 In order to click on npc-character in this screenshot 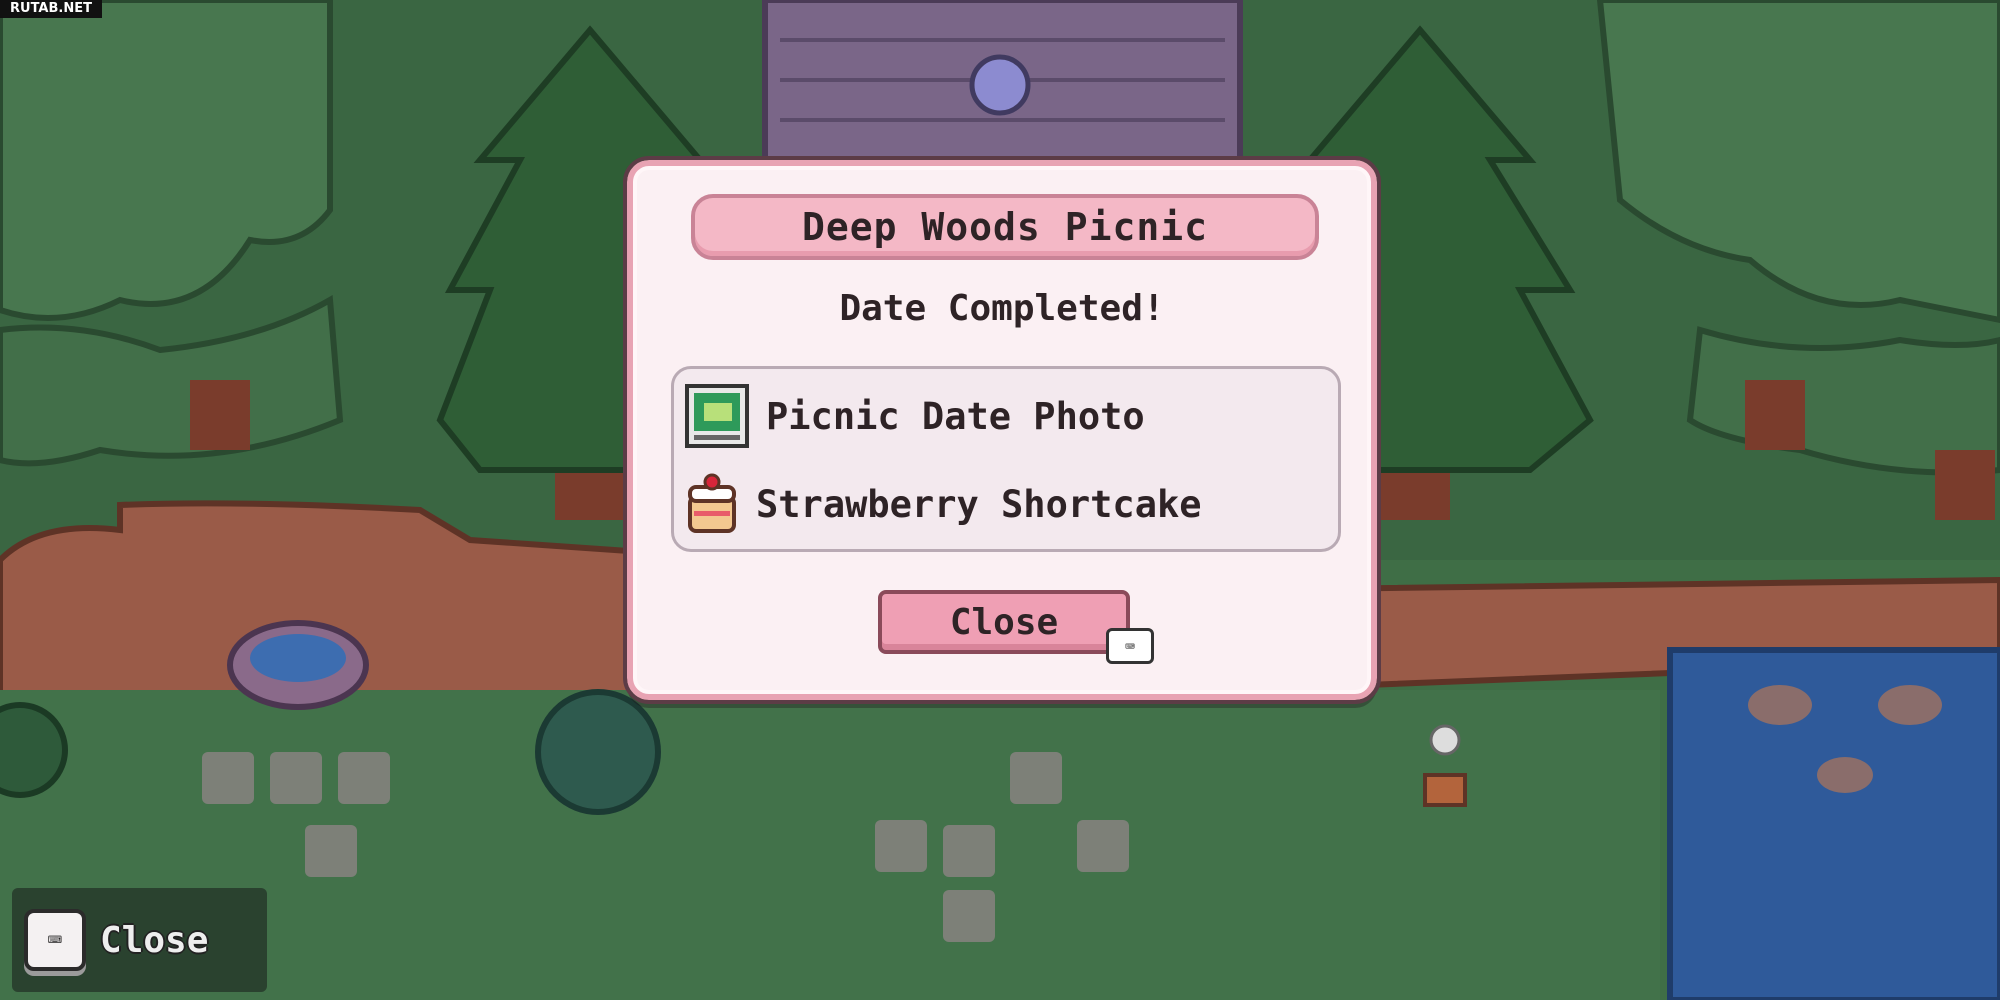, I will do `click(1000, 85)`.